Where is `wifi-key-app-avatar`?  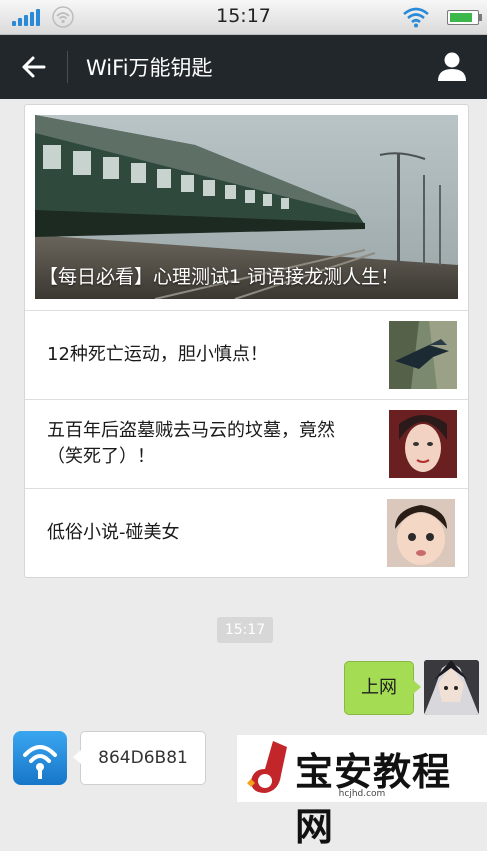 wifi-key-app-avatar is located at coordinates (40, 758).